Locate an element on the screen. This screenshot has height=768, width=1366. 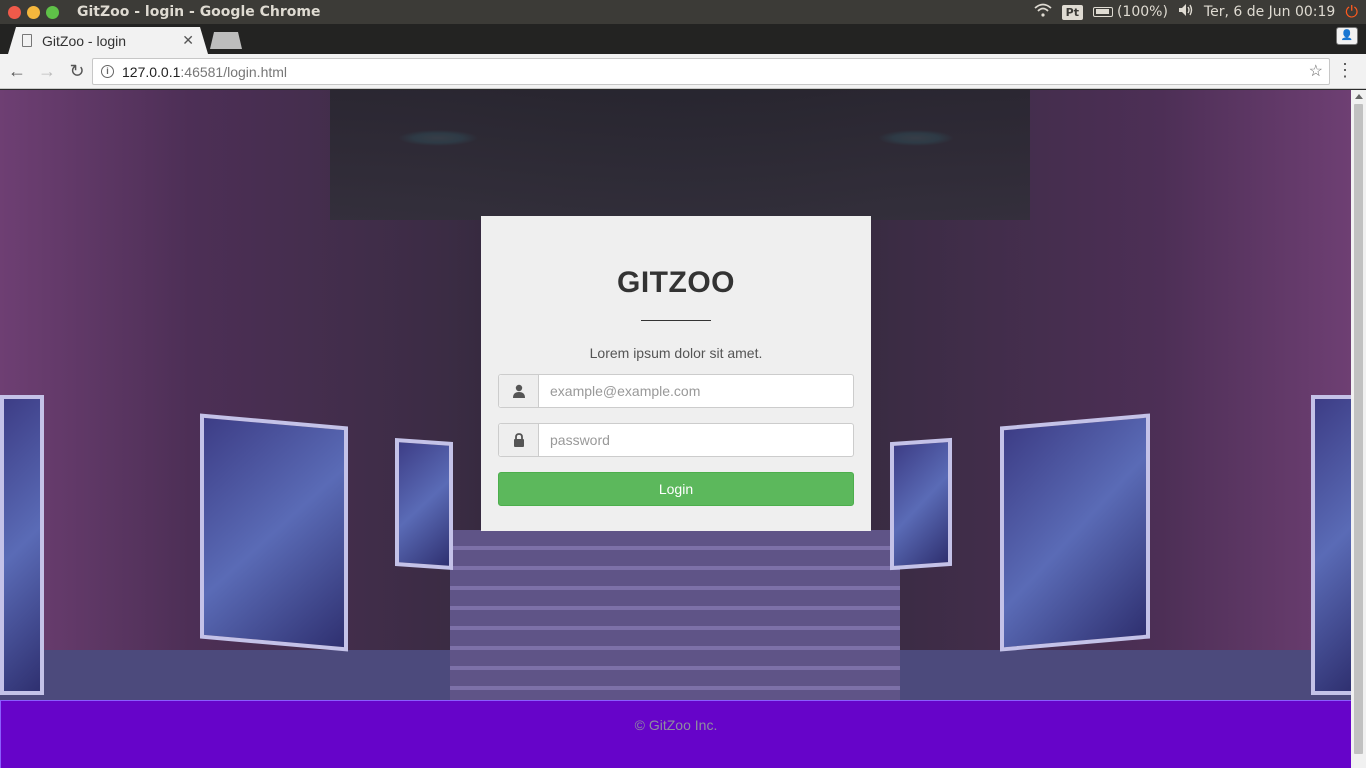
tab-close-icon: ✕ is located at coordinates (188, 40).